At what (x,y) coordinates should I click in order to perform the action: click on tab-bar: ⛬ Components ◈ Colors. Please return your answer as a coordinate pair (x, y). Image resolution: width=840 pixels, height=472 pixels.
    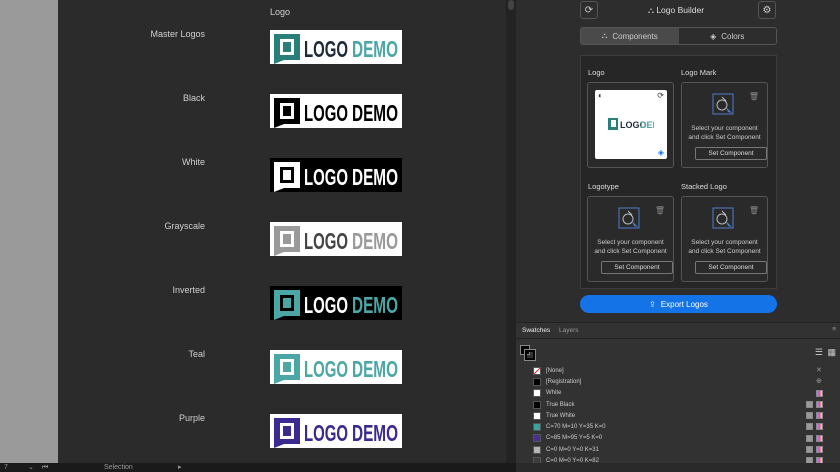
    Looking at the image, I should click on (678, 36).